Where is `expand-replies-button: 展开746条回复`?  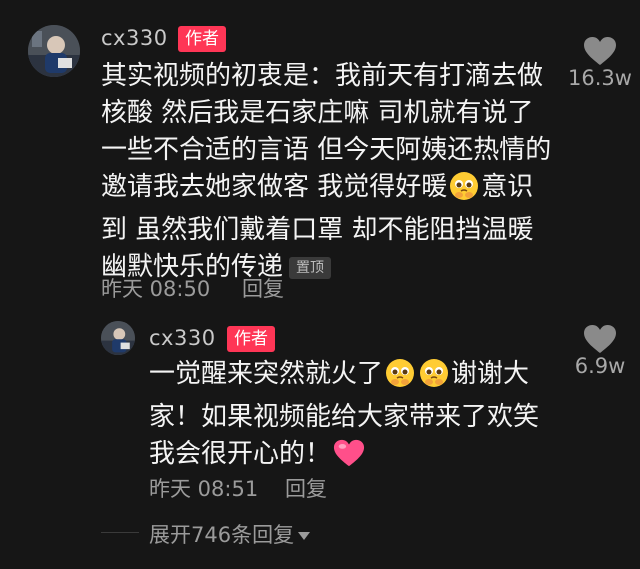
expand-replies-button: 展开746条回复 is located at coordinates (230, 534).